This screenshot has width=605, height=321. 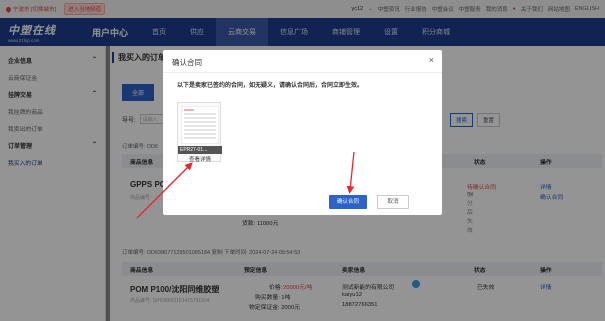 I want to click on arrow-to-contract-icon, so click(x=164, y=190).